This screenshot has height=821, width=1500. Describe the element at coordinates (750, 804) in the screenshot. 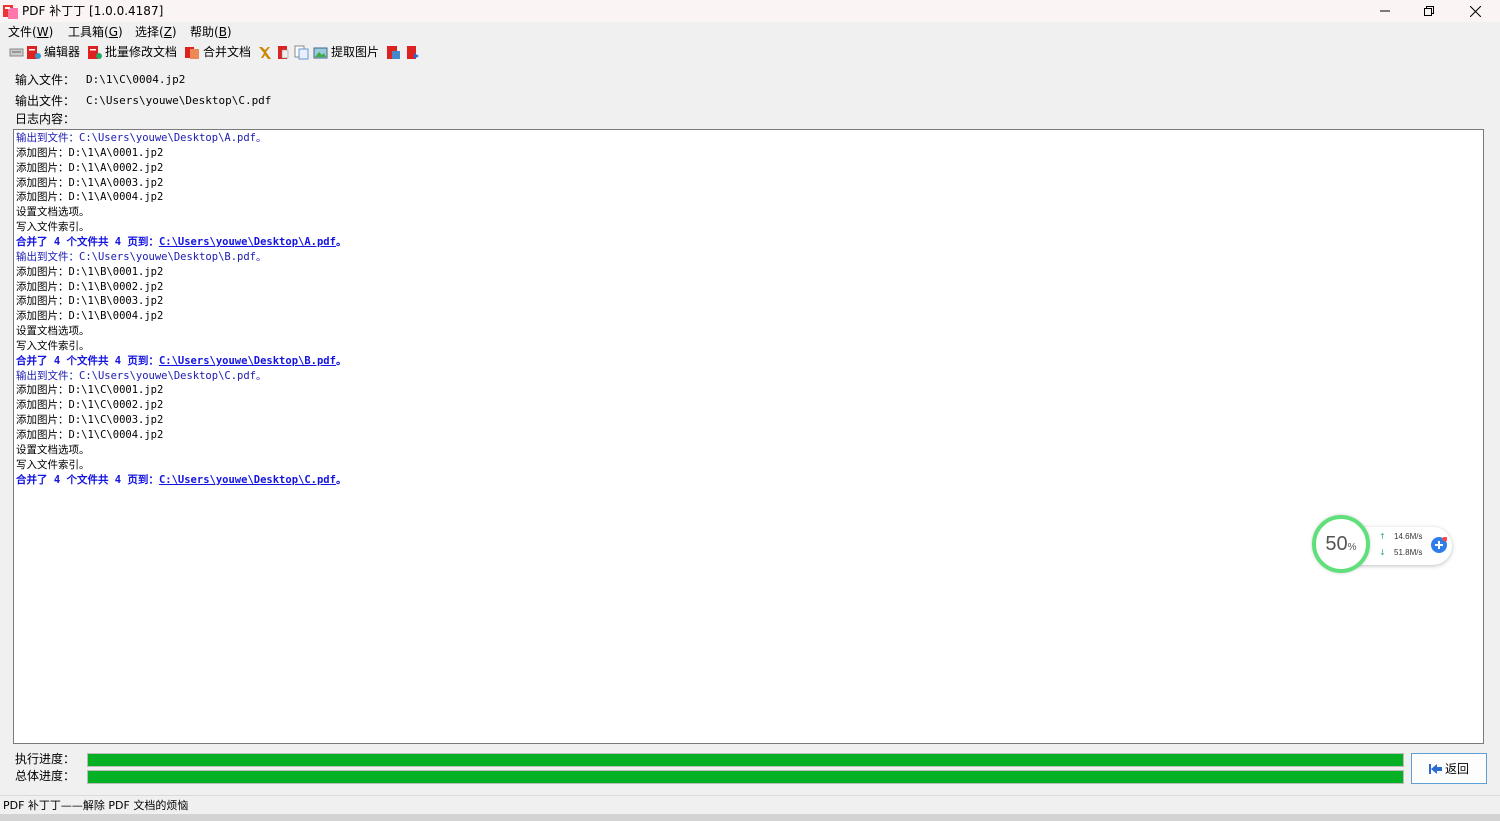

I see `status-bar: PDF 补丁丁——解除 PDF 文档的烦恼` at that location.